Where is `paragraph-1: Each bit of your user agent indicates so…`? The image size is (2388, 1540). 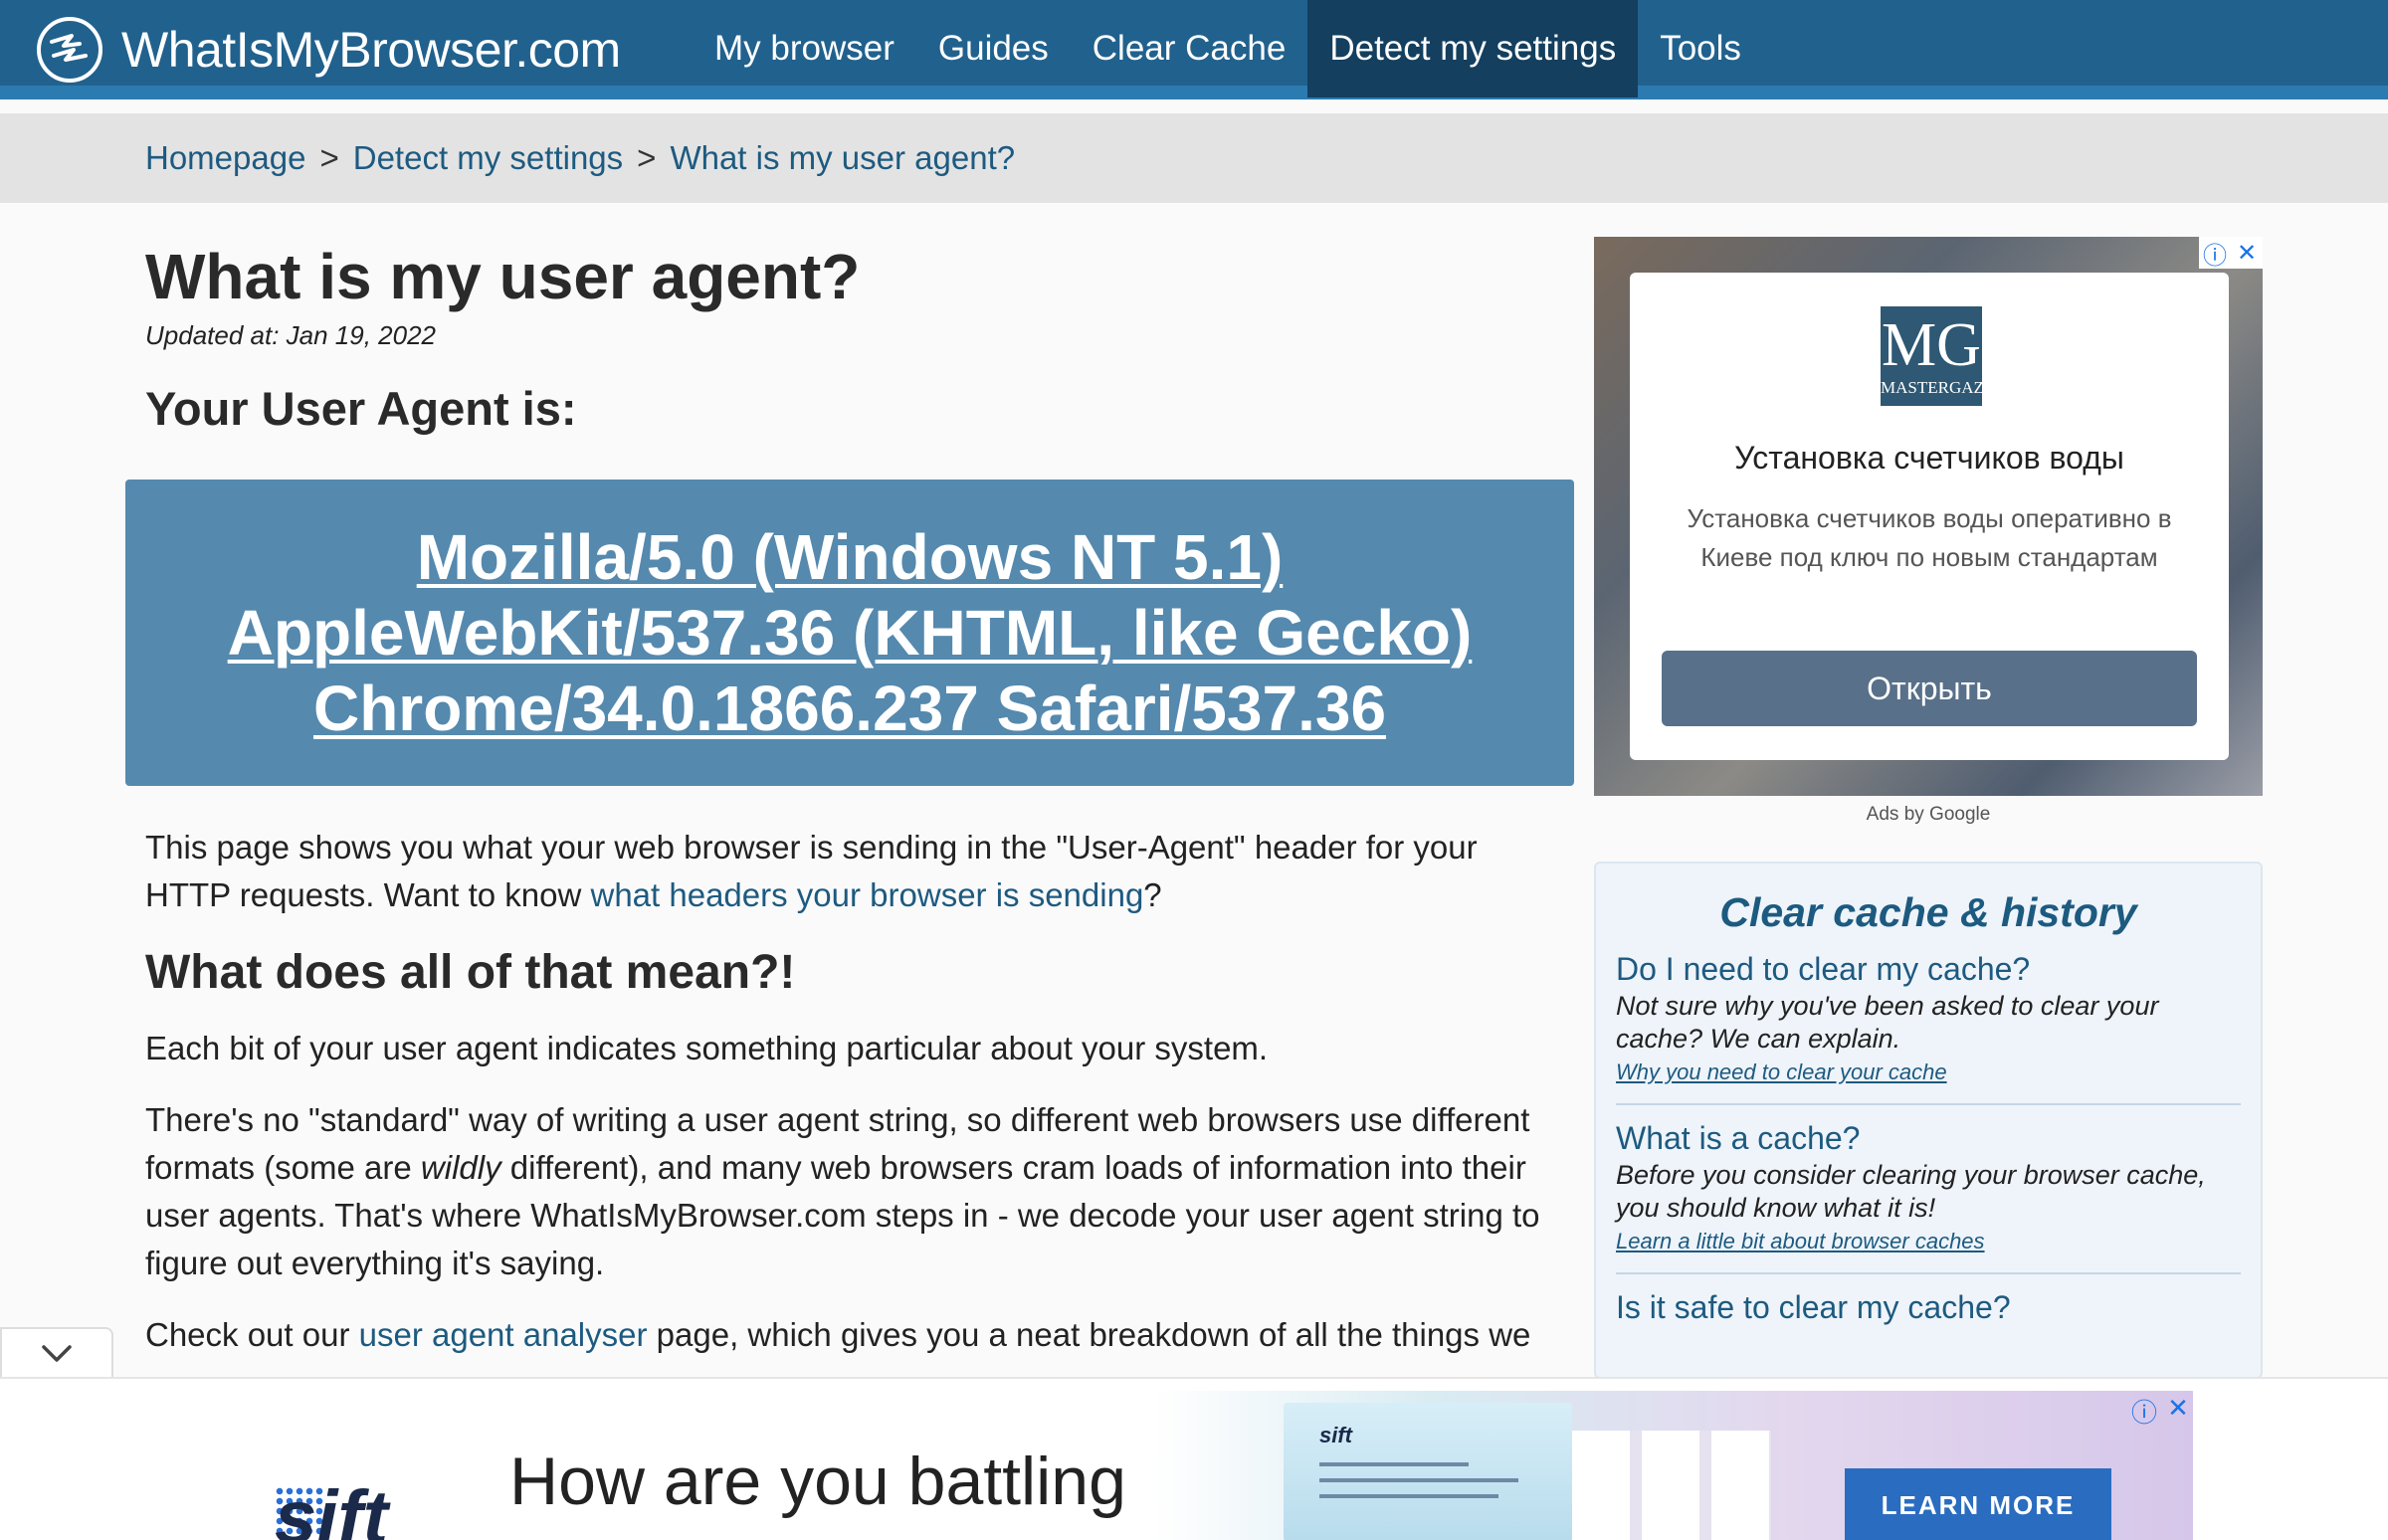
paragraph-1: Each bit of your user agent indicates so… is located at coordinates (707, 1048).